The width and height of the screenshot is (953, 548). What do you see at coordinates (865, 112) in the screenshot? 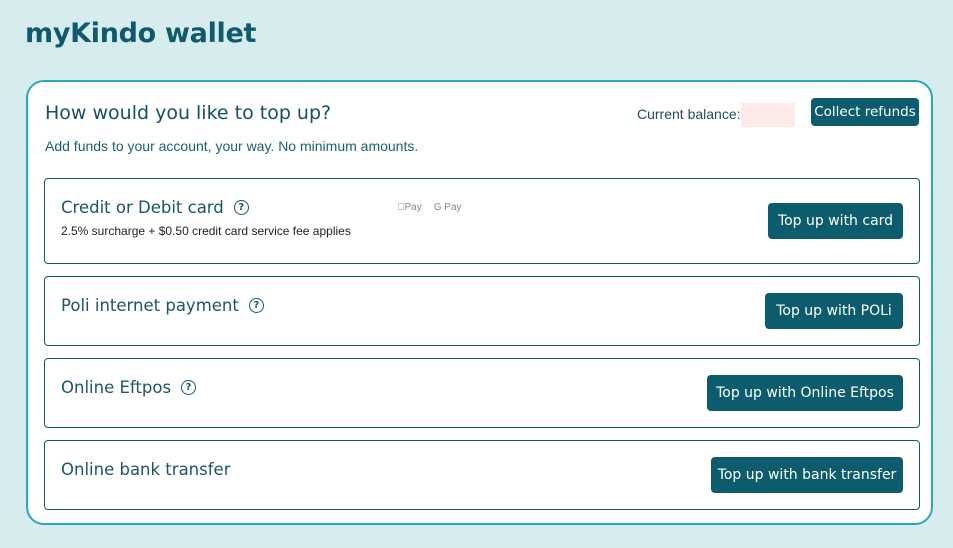
I see `collect-refunds-button: Collect refunds` at bounding box center [865, 112].